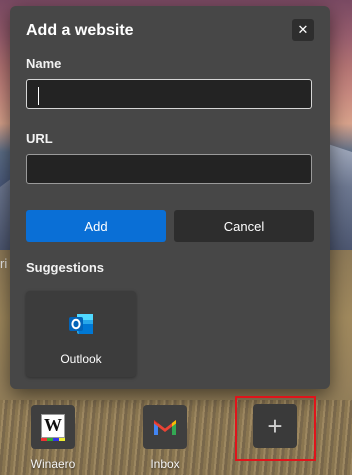 This screenshot has width=352, height=475. Describe the element at coordinates (80, 30) in the screenshot. I see `dialog-title: Add a website` at that location.